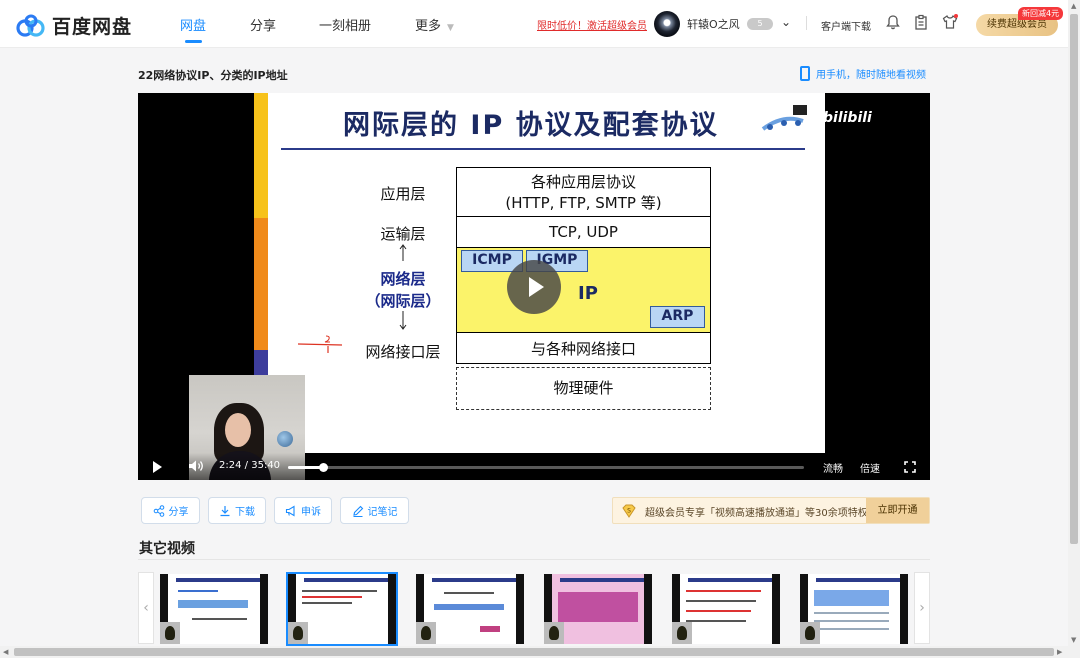  What do you see at coordinates (213, 75) in the screenshot?
I see `video-title: 22网络协议IP、分类的IP地址` at bounding box center [213, 75].